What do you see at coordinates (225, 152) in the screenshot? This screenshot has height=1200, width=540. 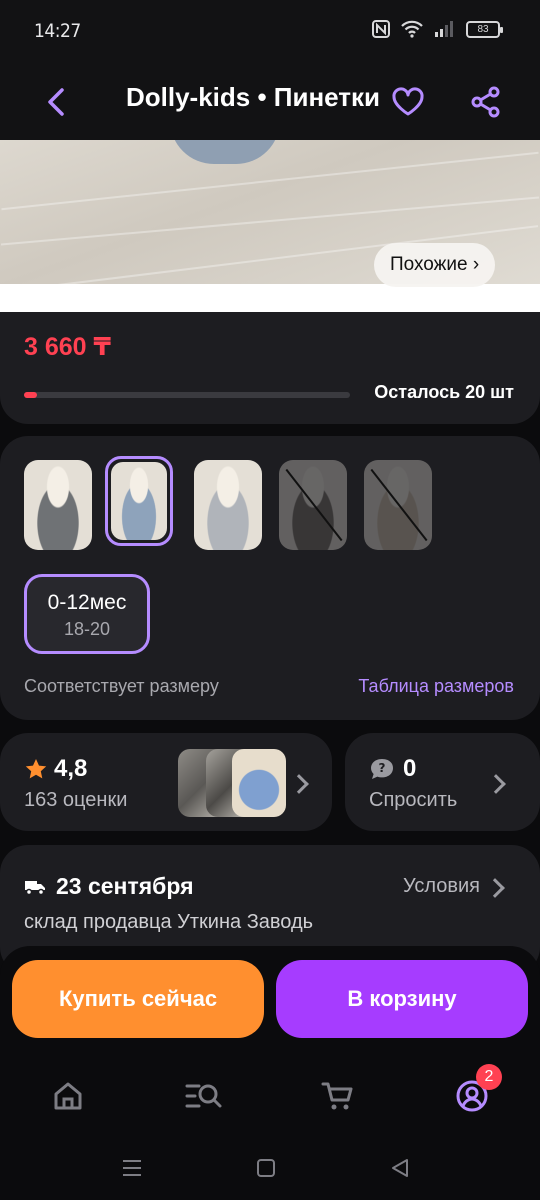 I see `product-photo-bootie` at bounding box center [225, 152].